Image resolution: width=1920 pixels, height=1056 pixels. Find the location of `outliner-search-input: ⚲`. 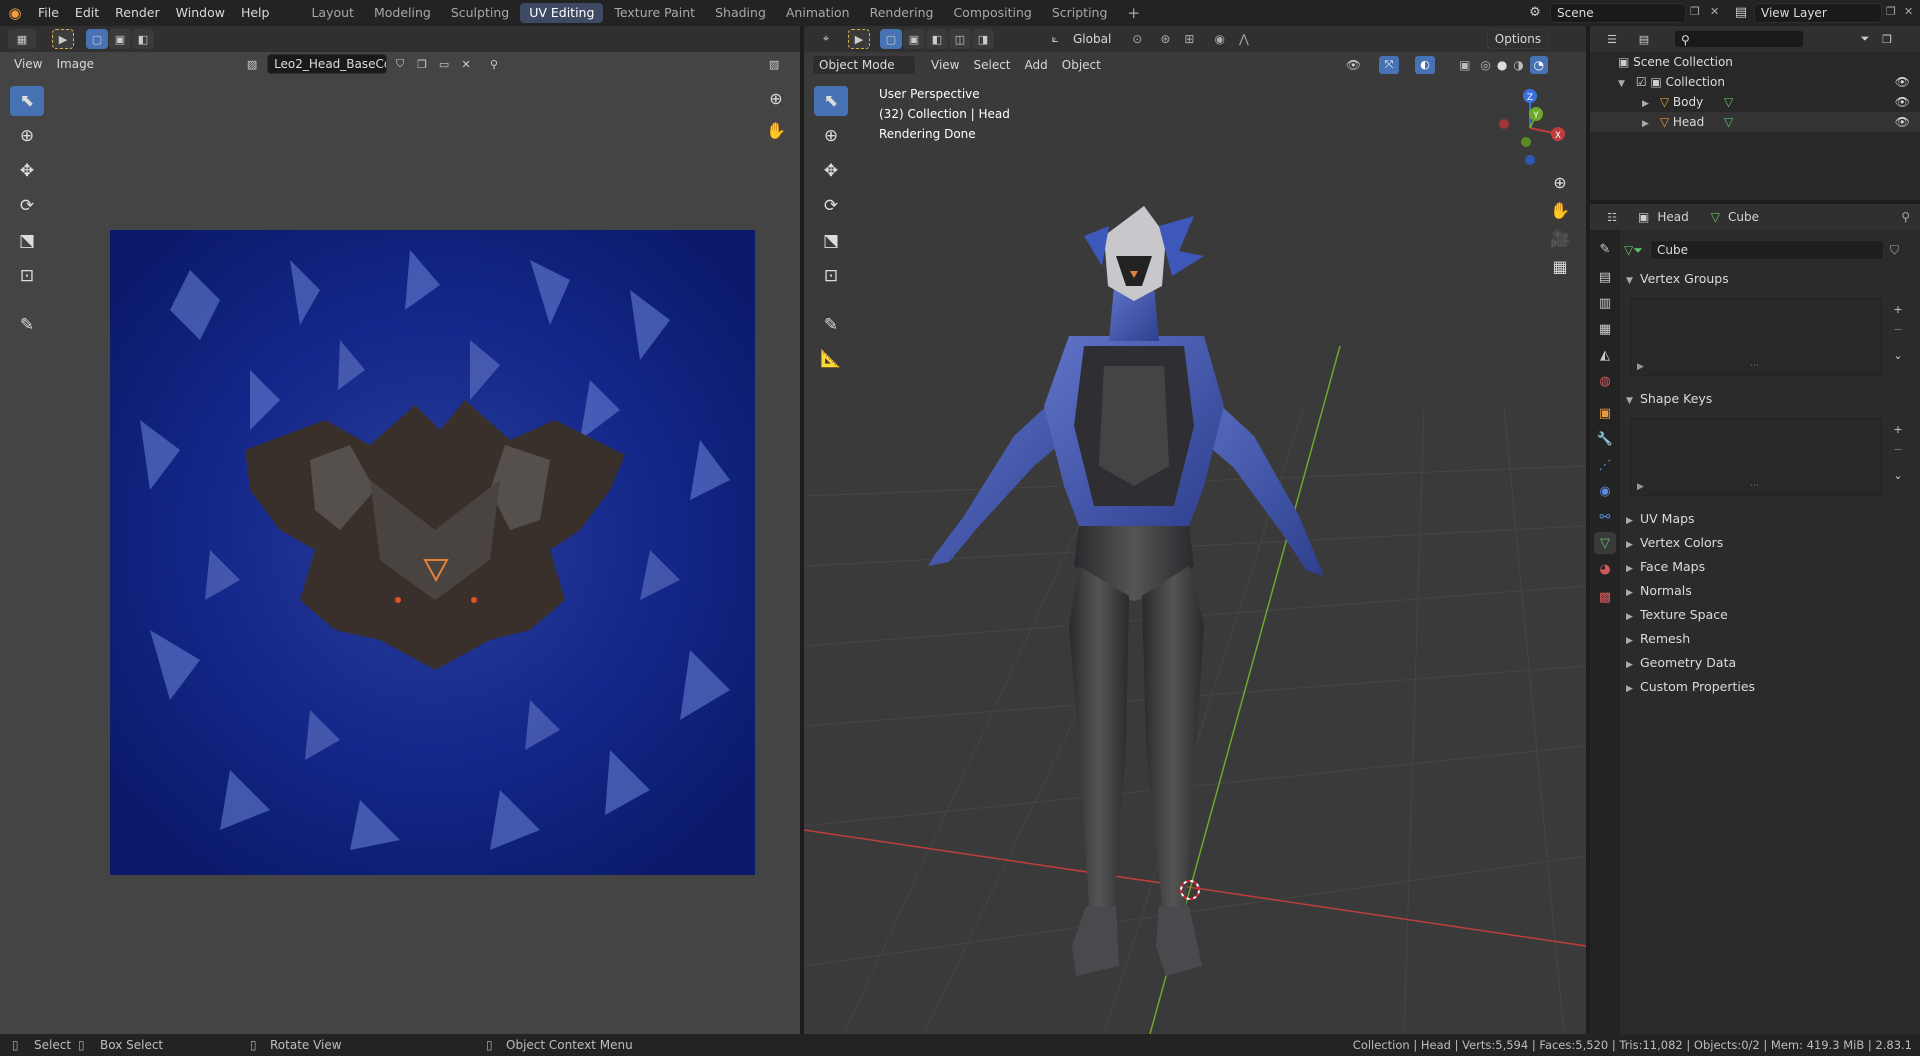

outliner-search-input: ⚲ is located at coordinates (1739, 39).